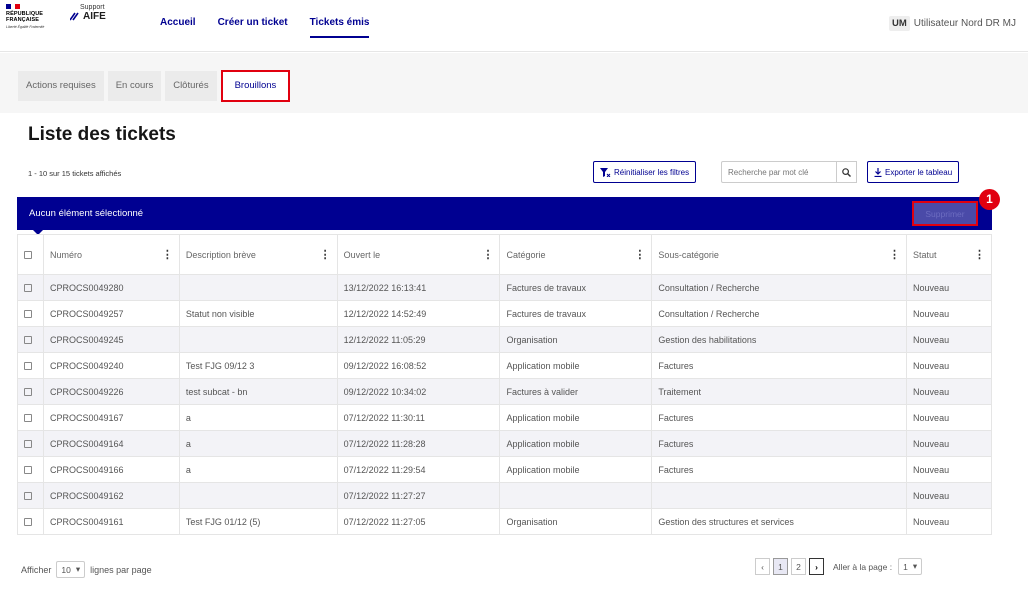 The height and width of the screenshot is (612, 1028). What do you see at coordinates (779, 391) in the screenshot?
I see `cell-sous-categorie: Traitement` at bounding box center [779, 391].